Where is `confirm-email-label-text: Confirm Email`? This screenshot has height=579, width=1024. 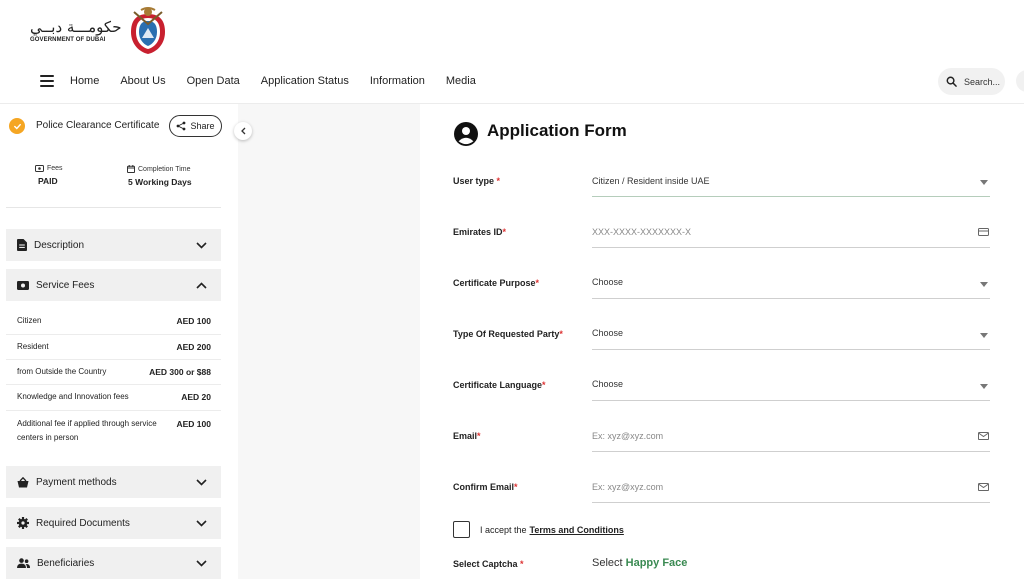 confirm-email-label-text: Confirm Email is located at coordinates (484, 487).